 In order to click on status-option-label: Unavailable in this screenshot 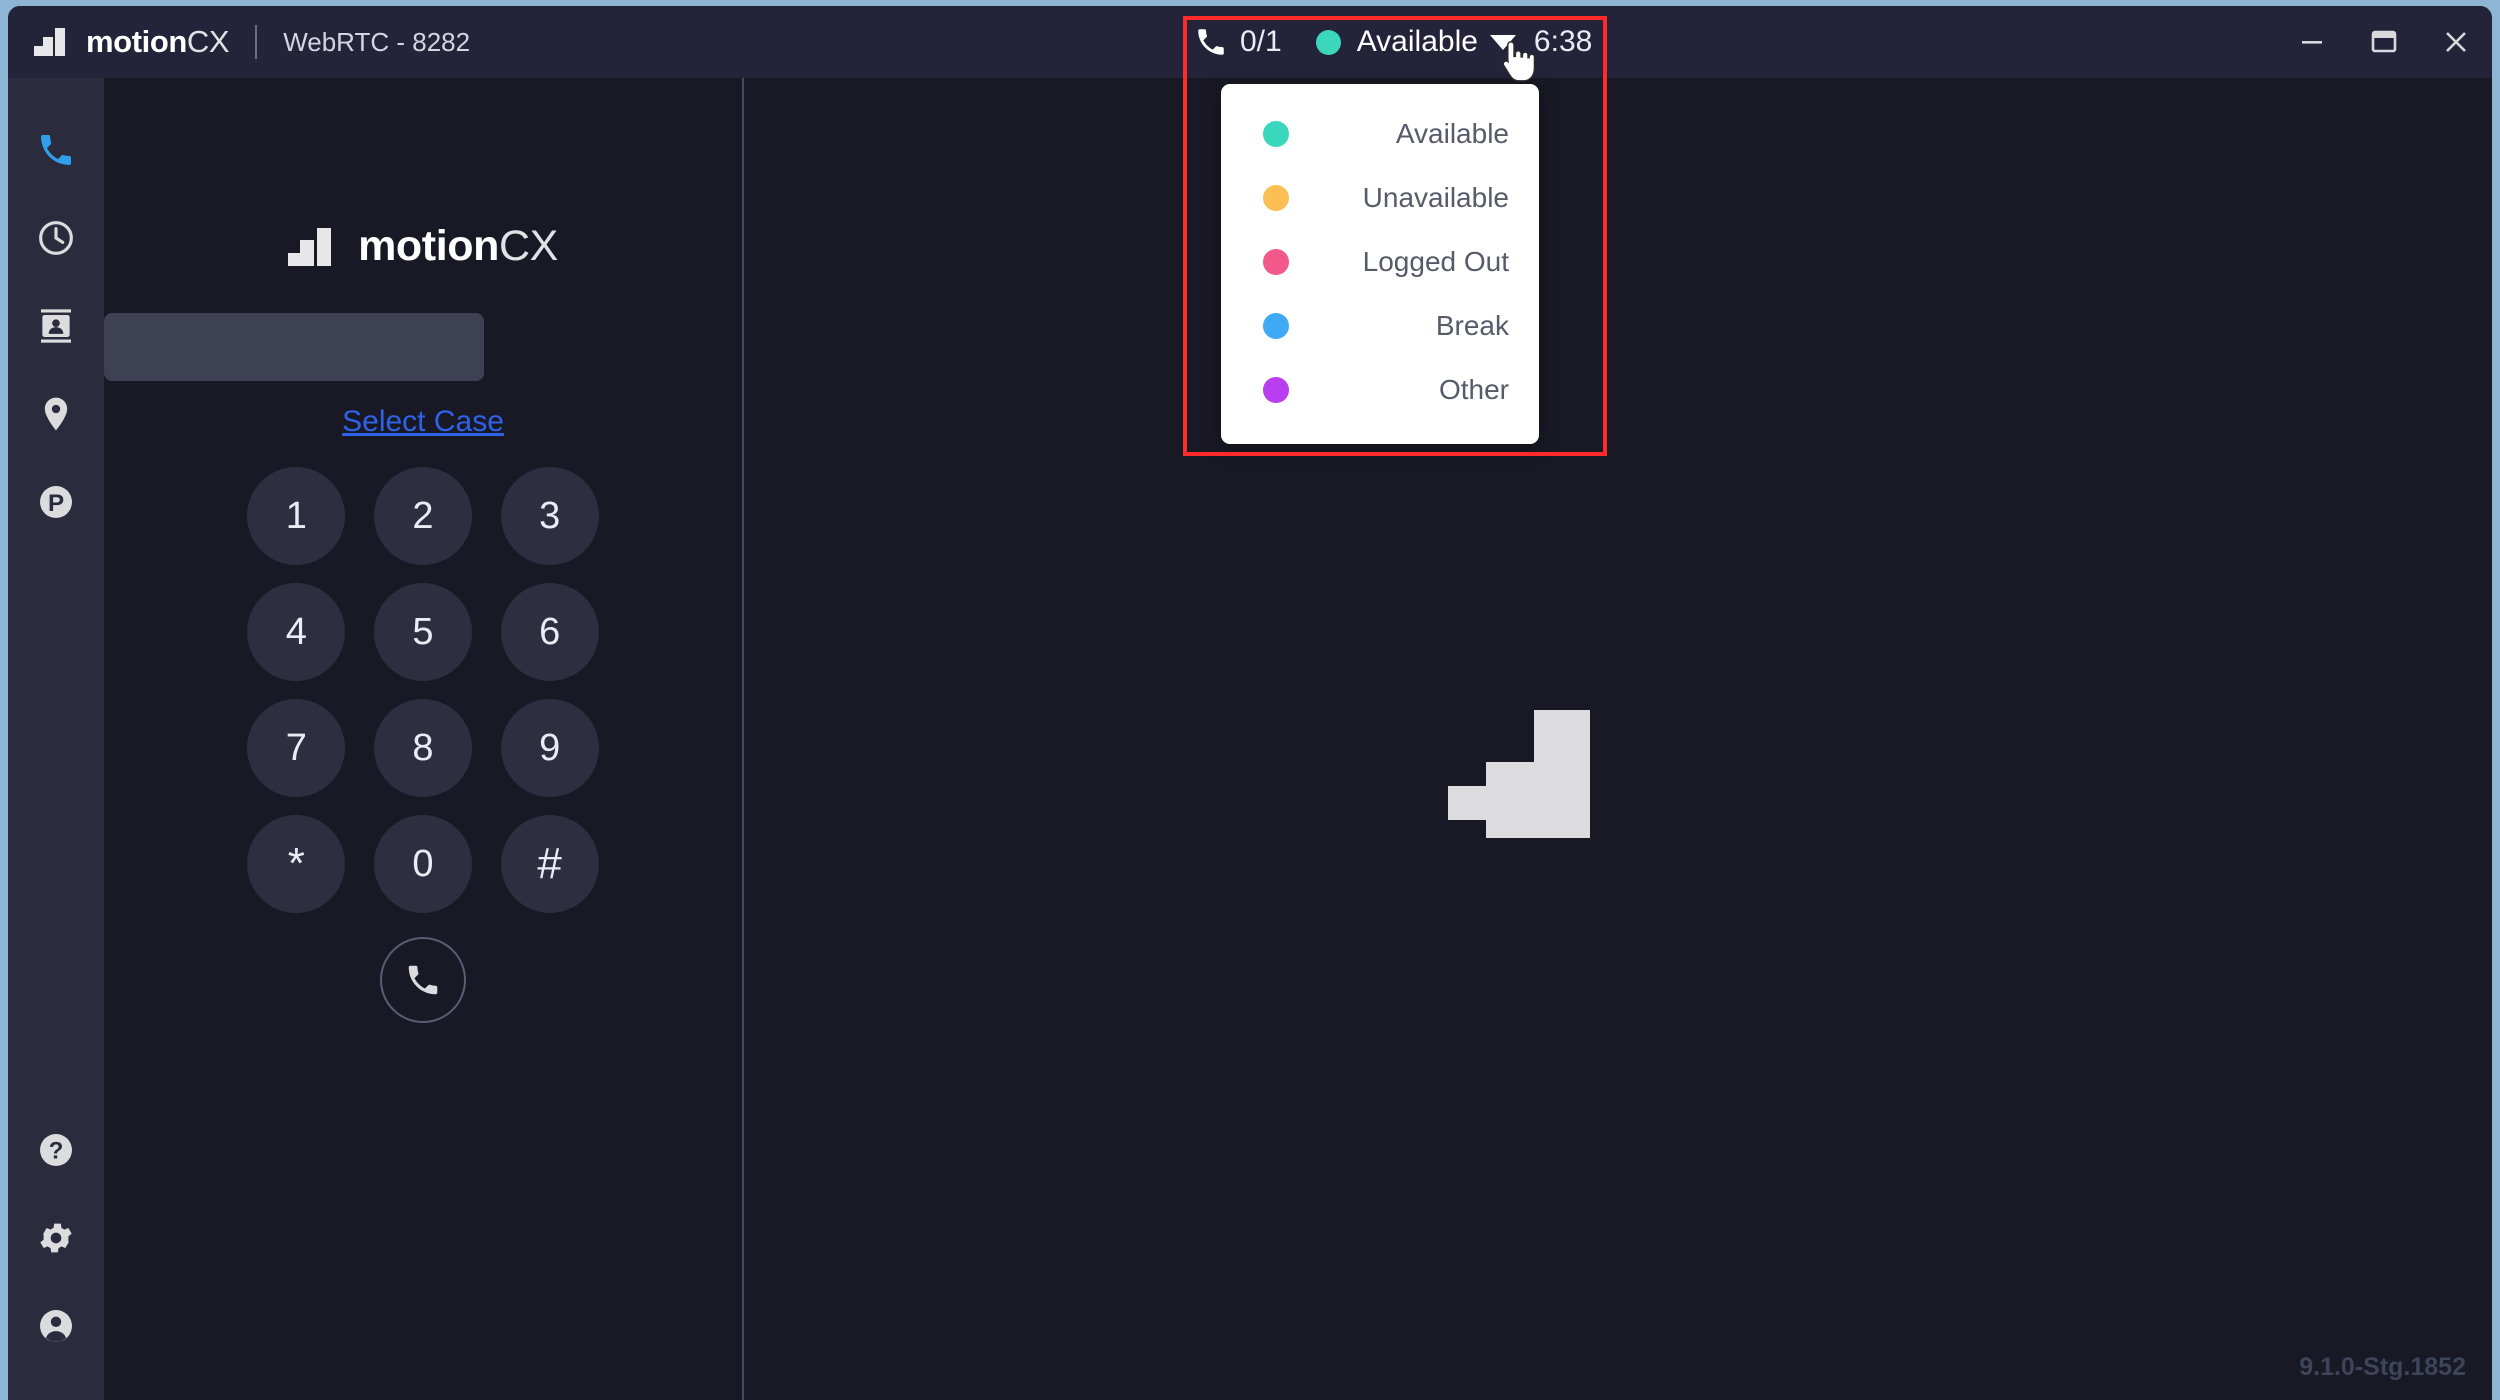, I will do `click(1435, 197)`.